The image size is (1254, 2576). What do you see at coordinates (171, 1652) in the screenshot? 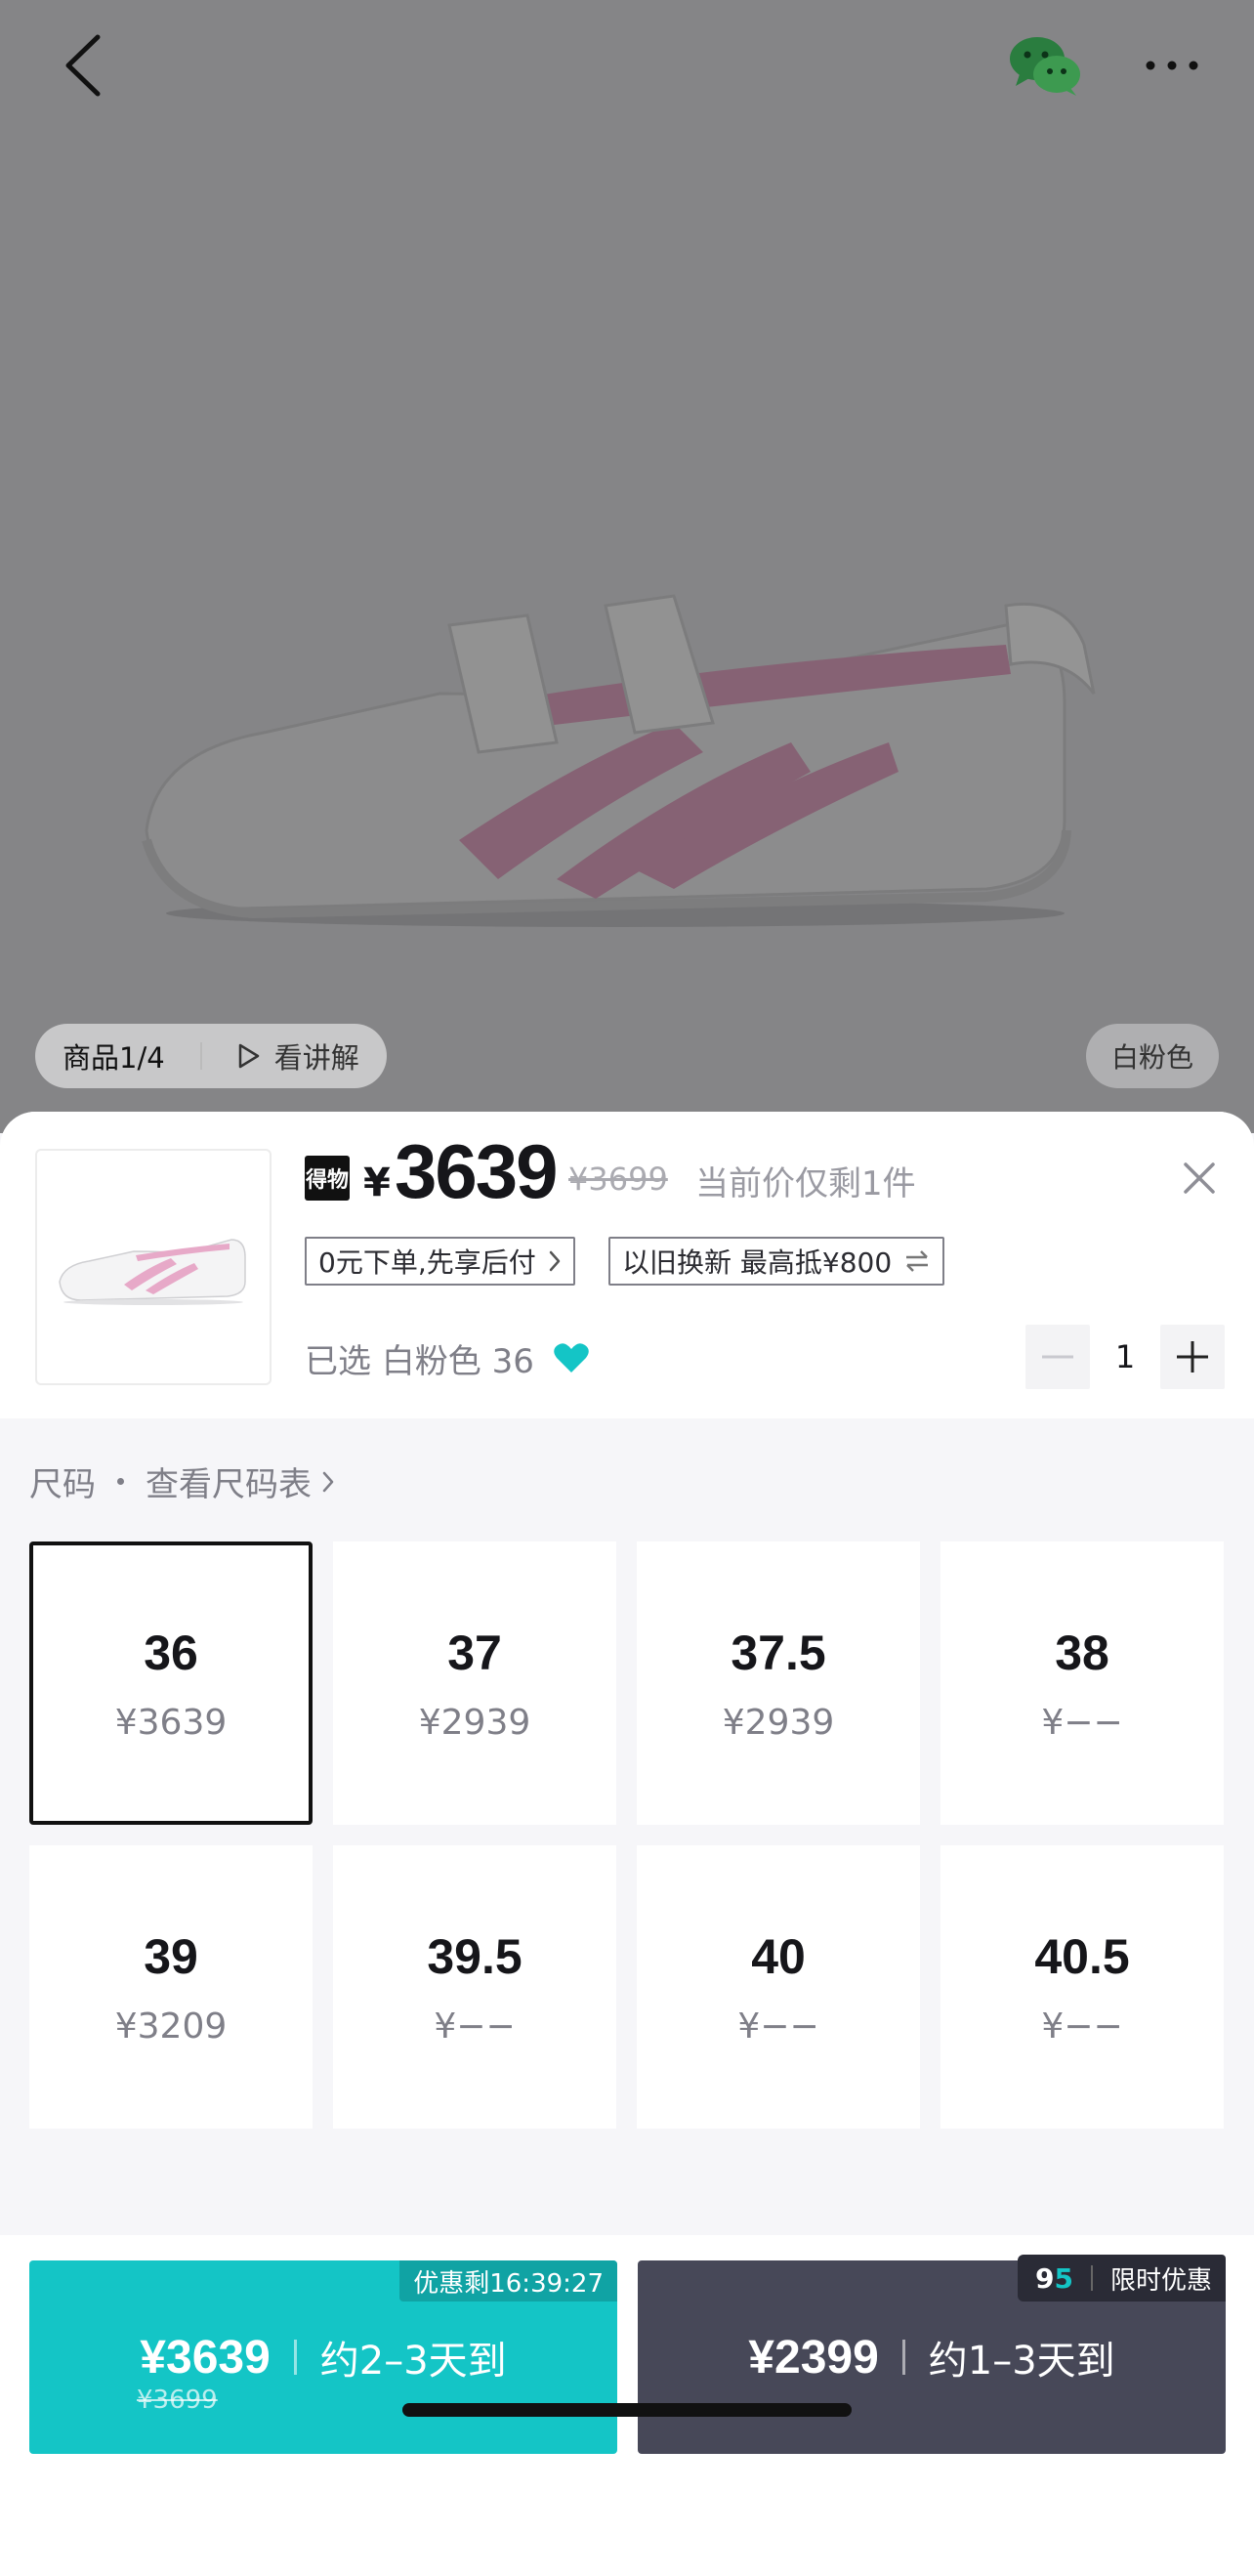
I see `size-number: 36` at bounding box center [171, 1652].